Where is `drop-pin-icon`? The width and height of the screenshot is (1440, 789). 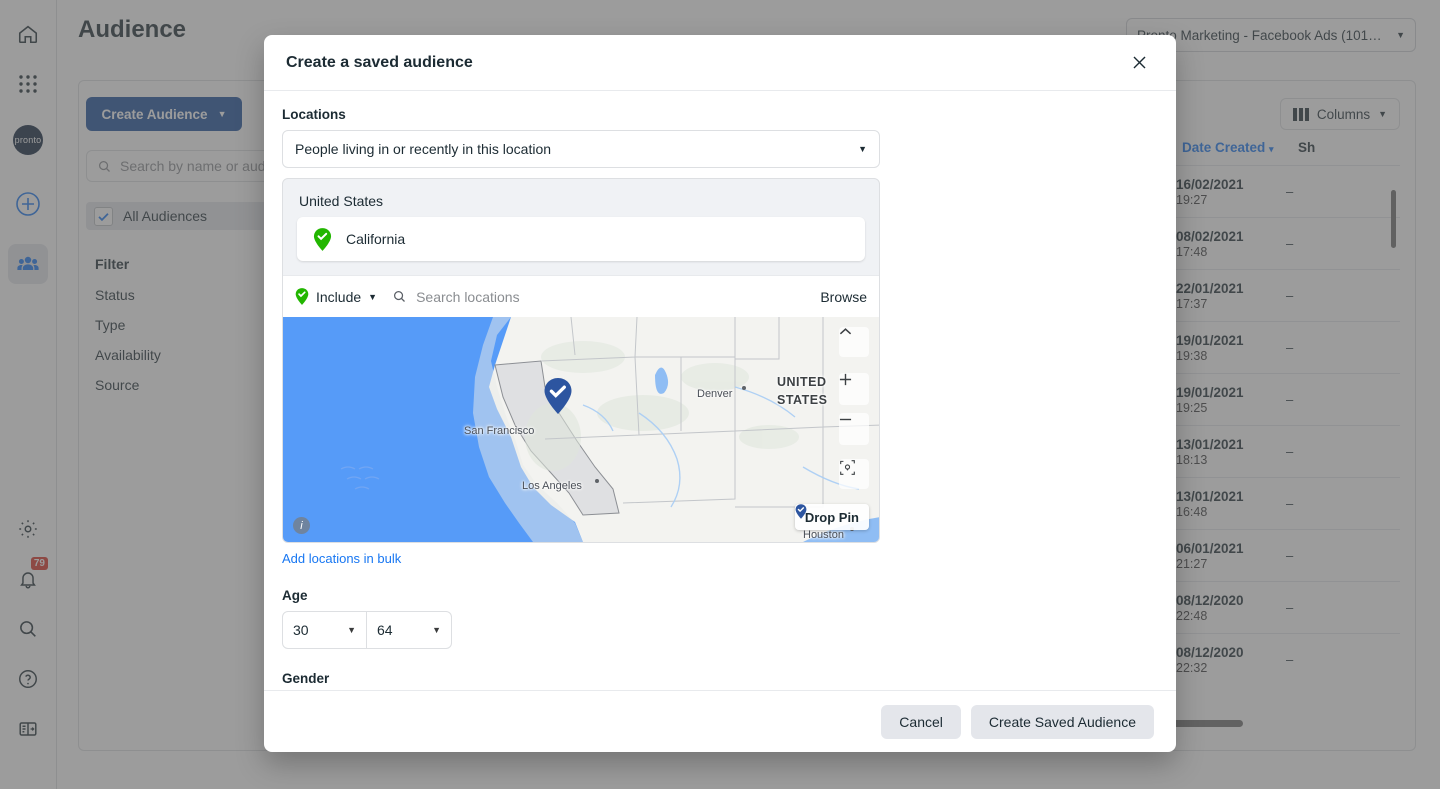
drop-pin-icon is located at coordinates (801, 511).